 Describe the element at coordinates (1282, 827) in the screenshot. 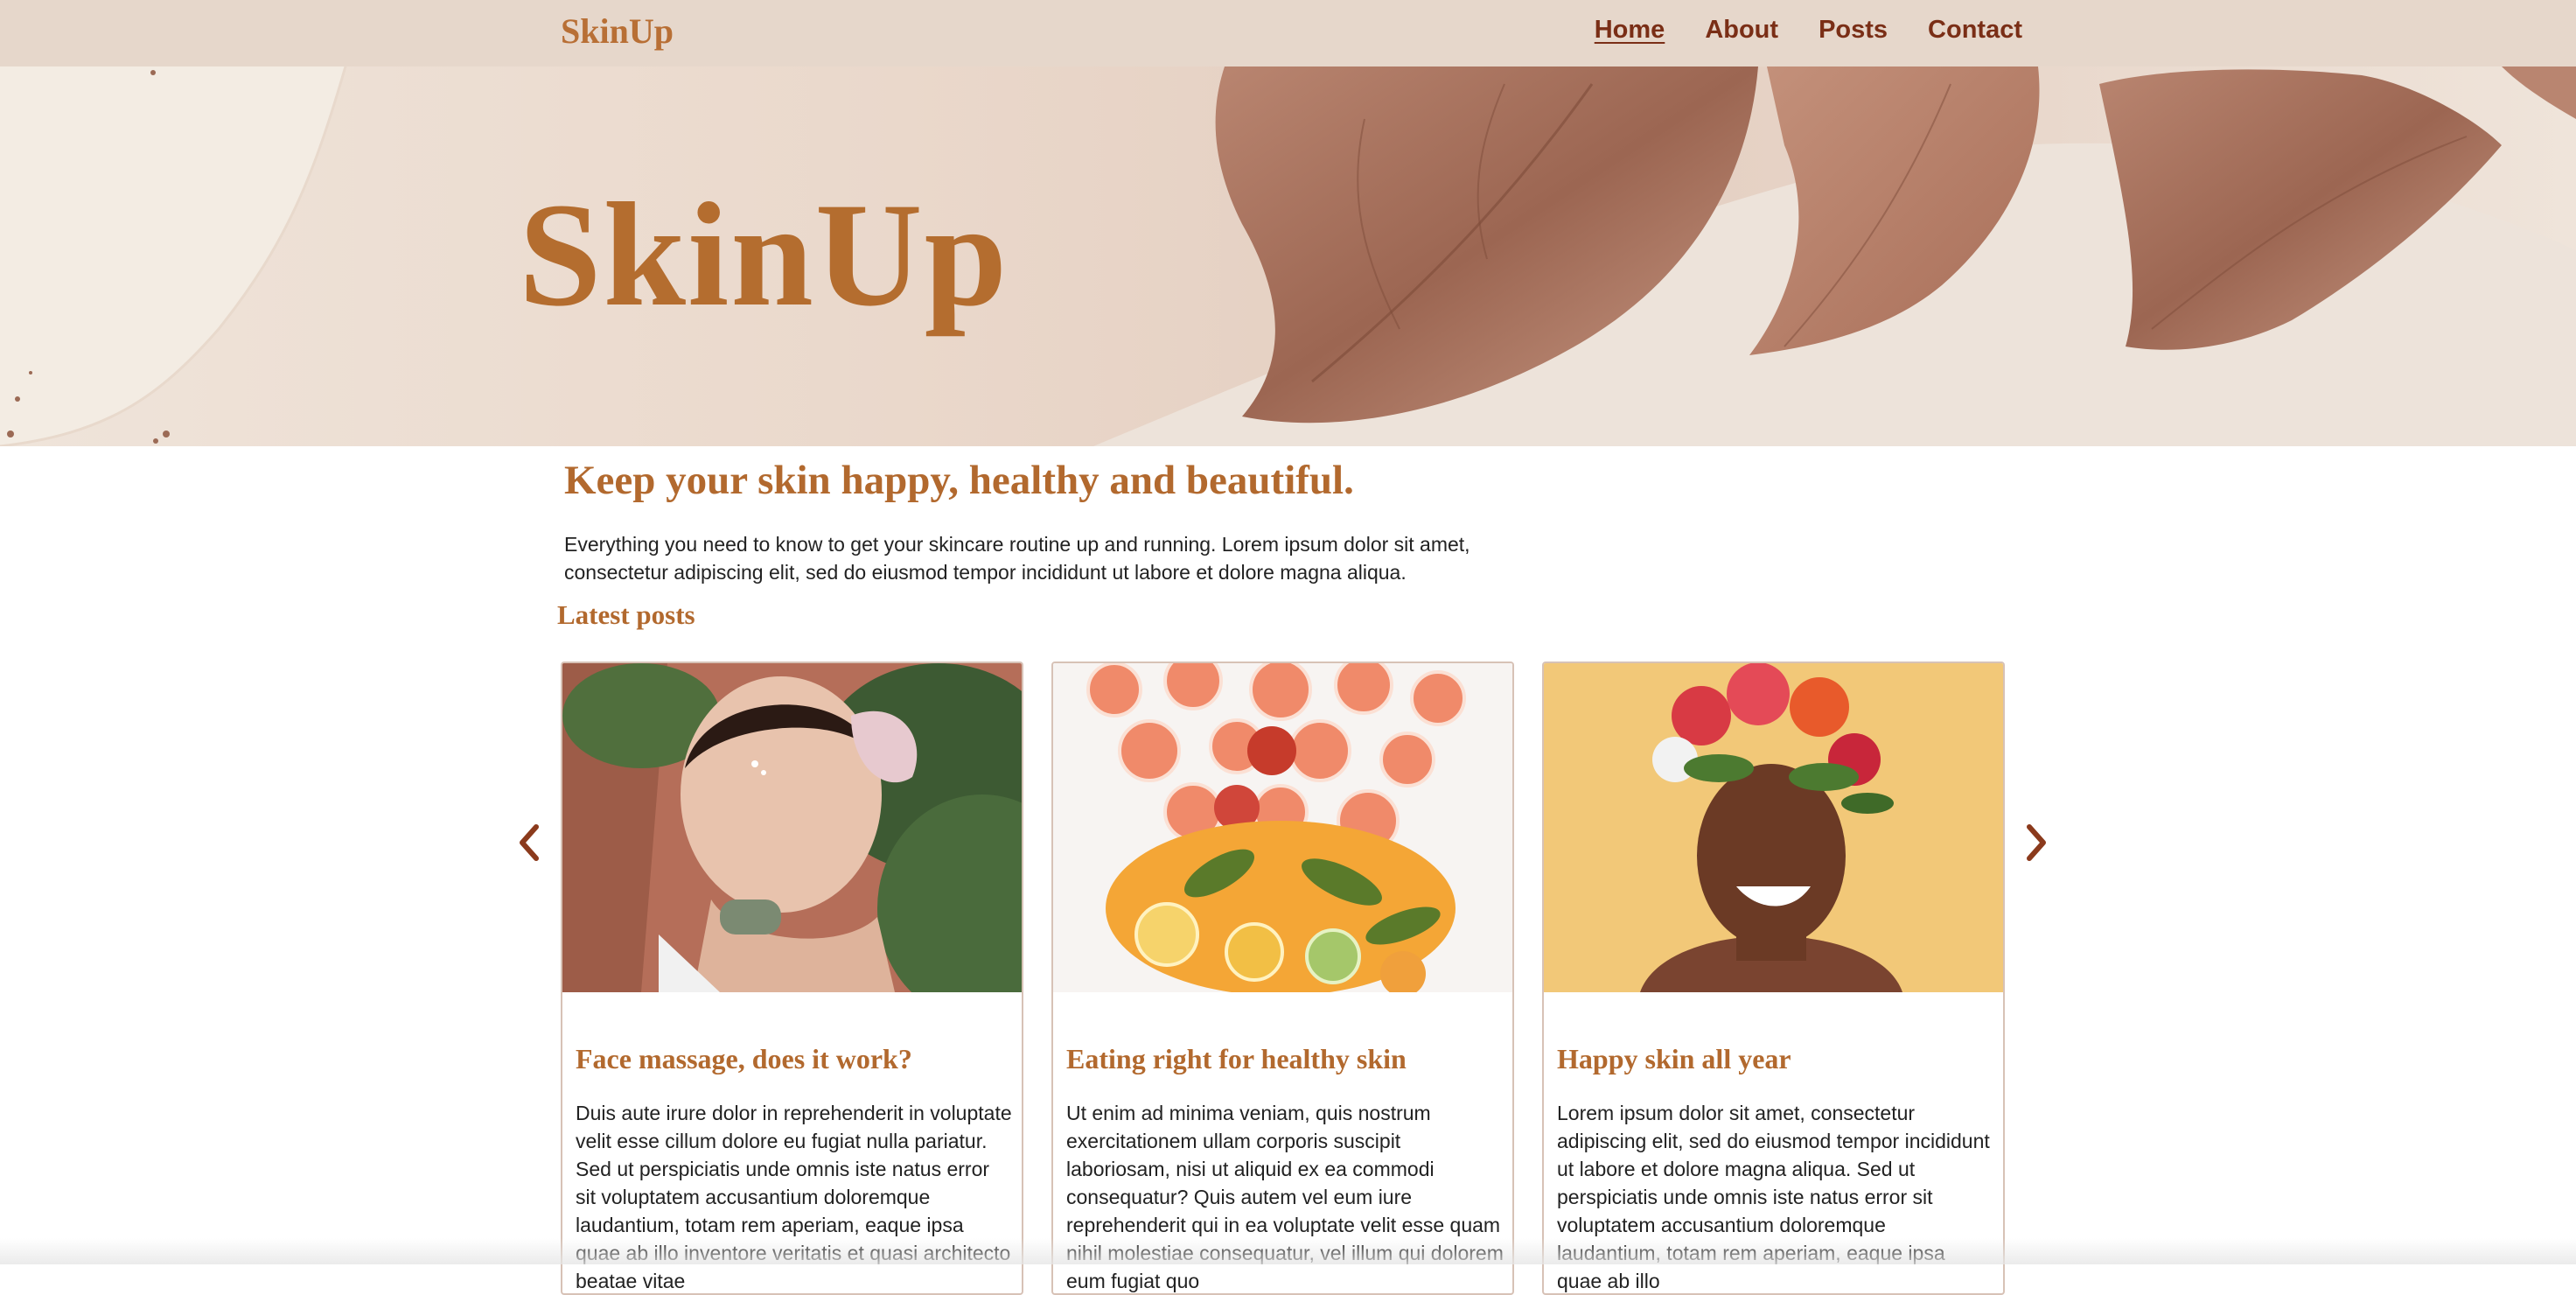

I see `post-image-citrus` at that location.